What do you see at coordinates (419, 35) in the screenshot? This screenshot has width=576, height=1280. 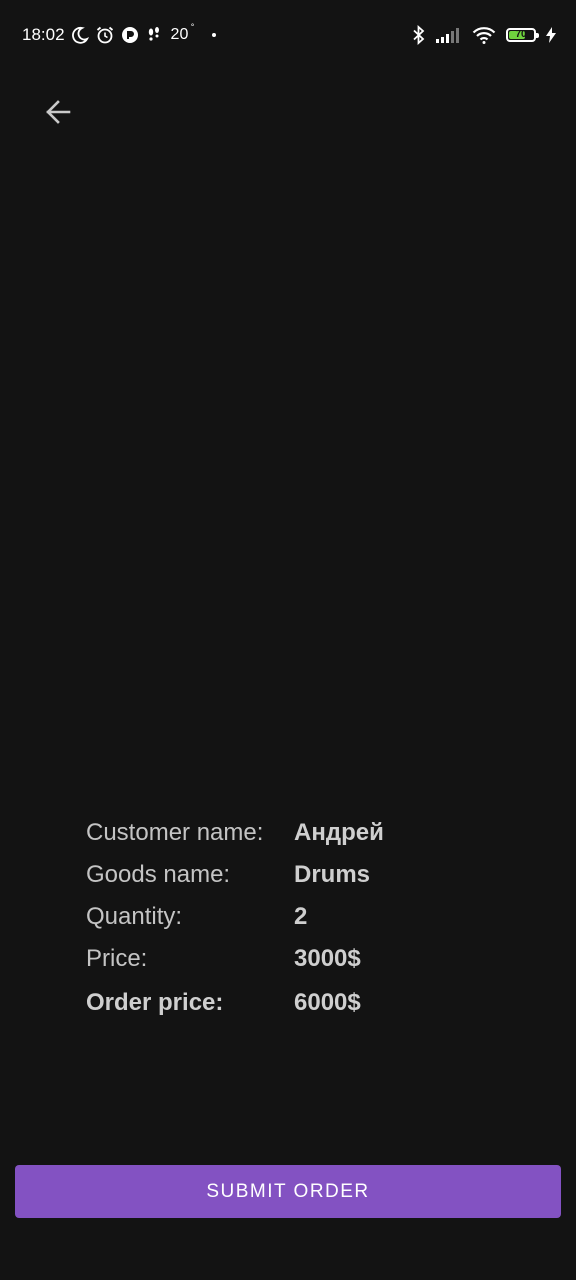 I see `bluetooth-icon` at bounding box center [419, 35].